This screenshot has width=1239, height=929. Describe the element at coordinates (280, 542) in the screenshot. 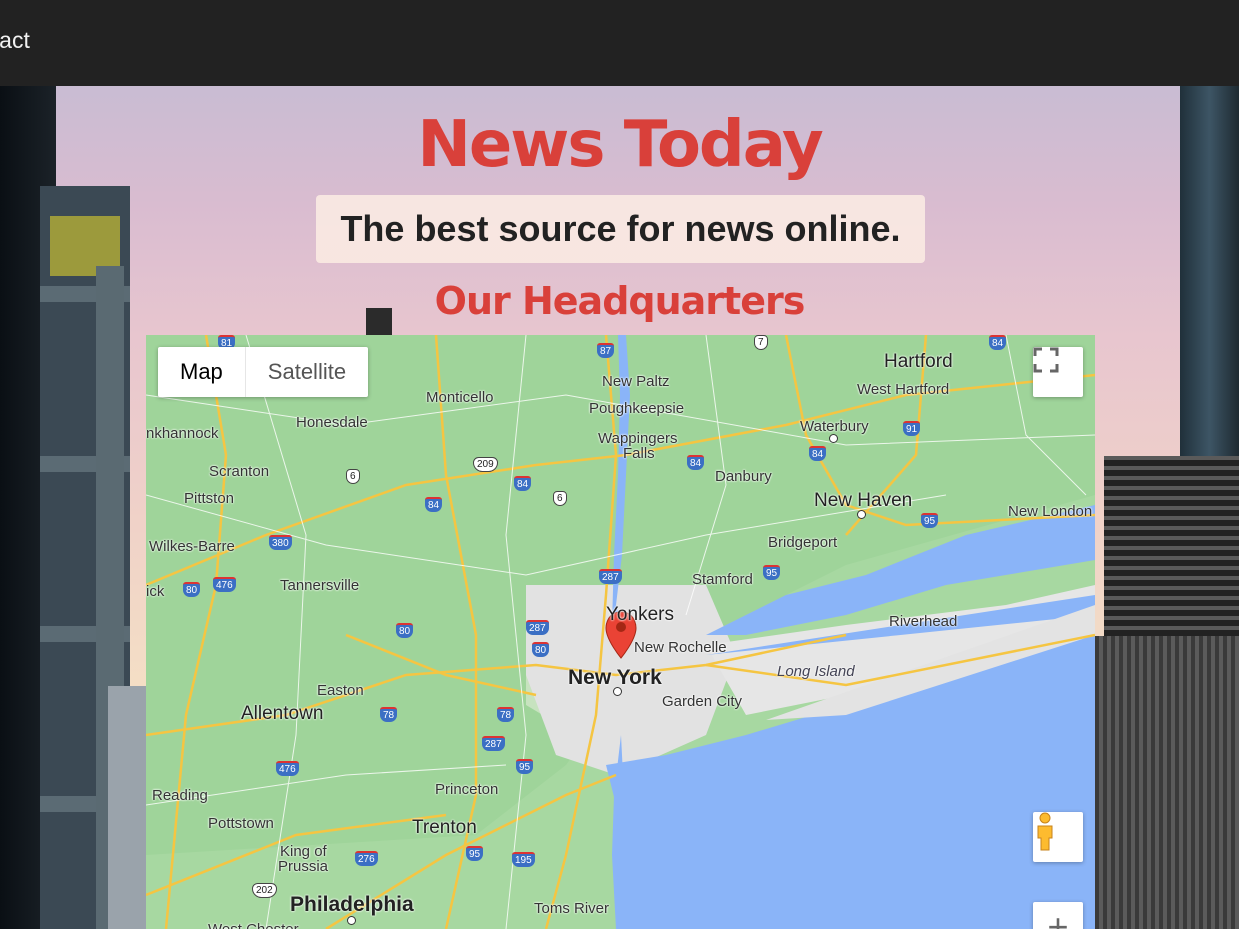

I see `route-shield: 380` at that location.